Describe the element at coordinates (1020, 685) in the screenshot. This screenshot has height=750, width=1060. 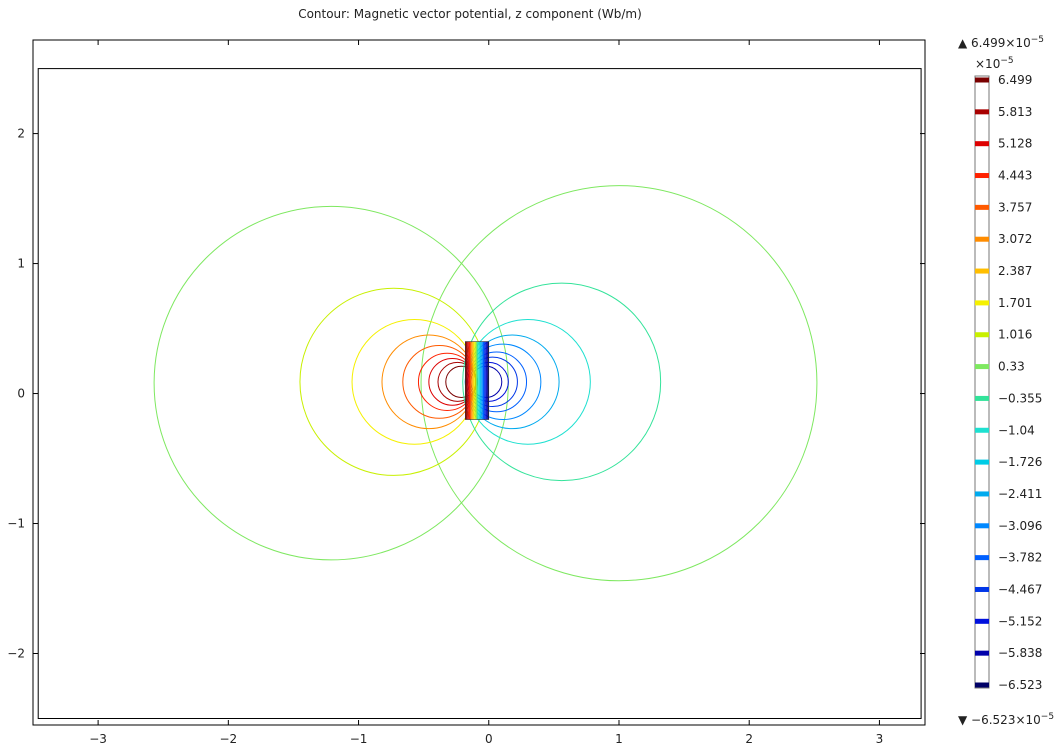
I see `colorbar-level-label: −6.523` at that location.